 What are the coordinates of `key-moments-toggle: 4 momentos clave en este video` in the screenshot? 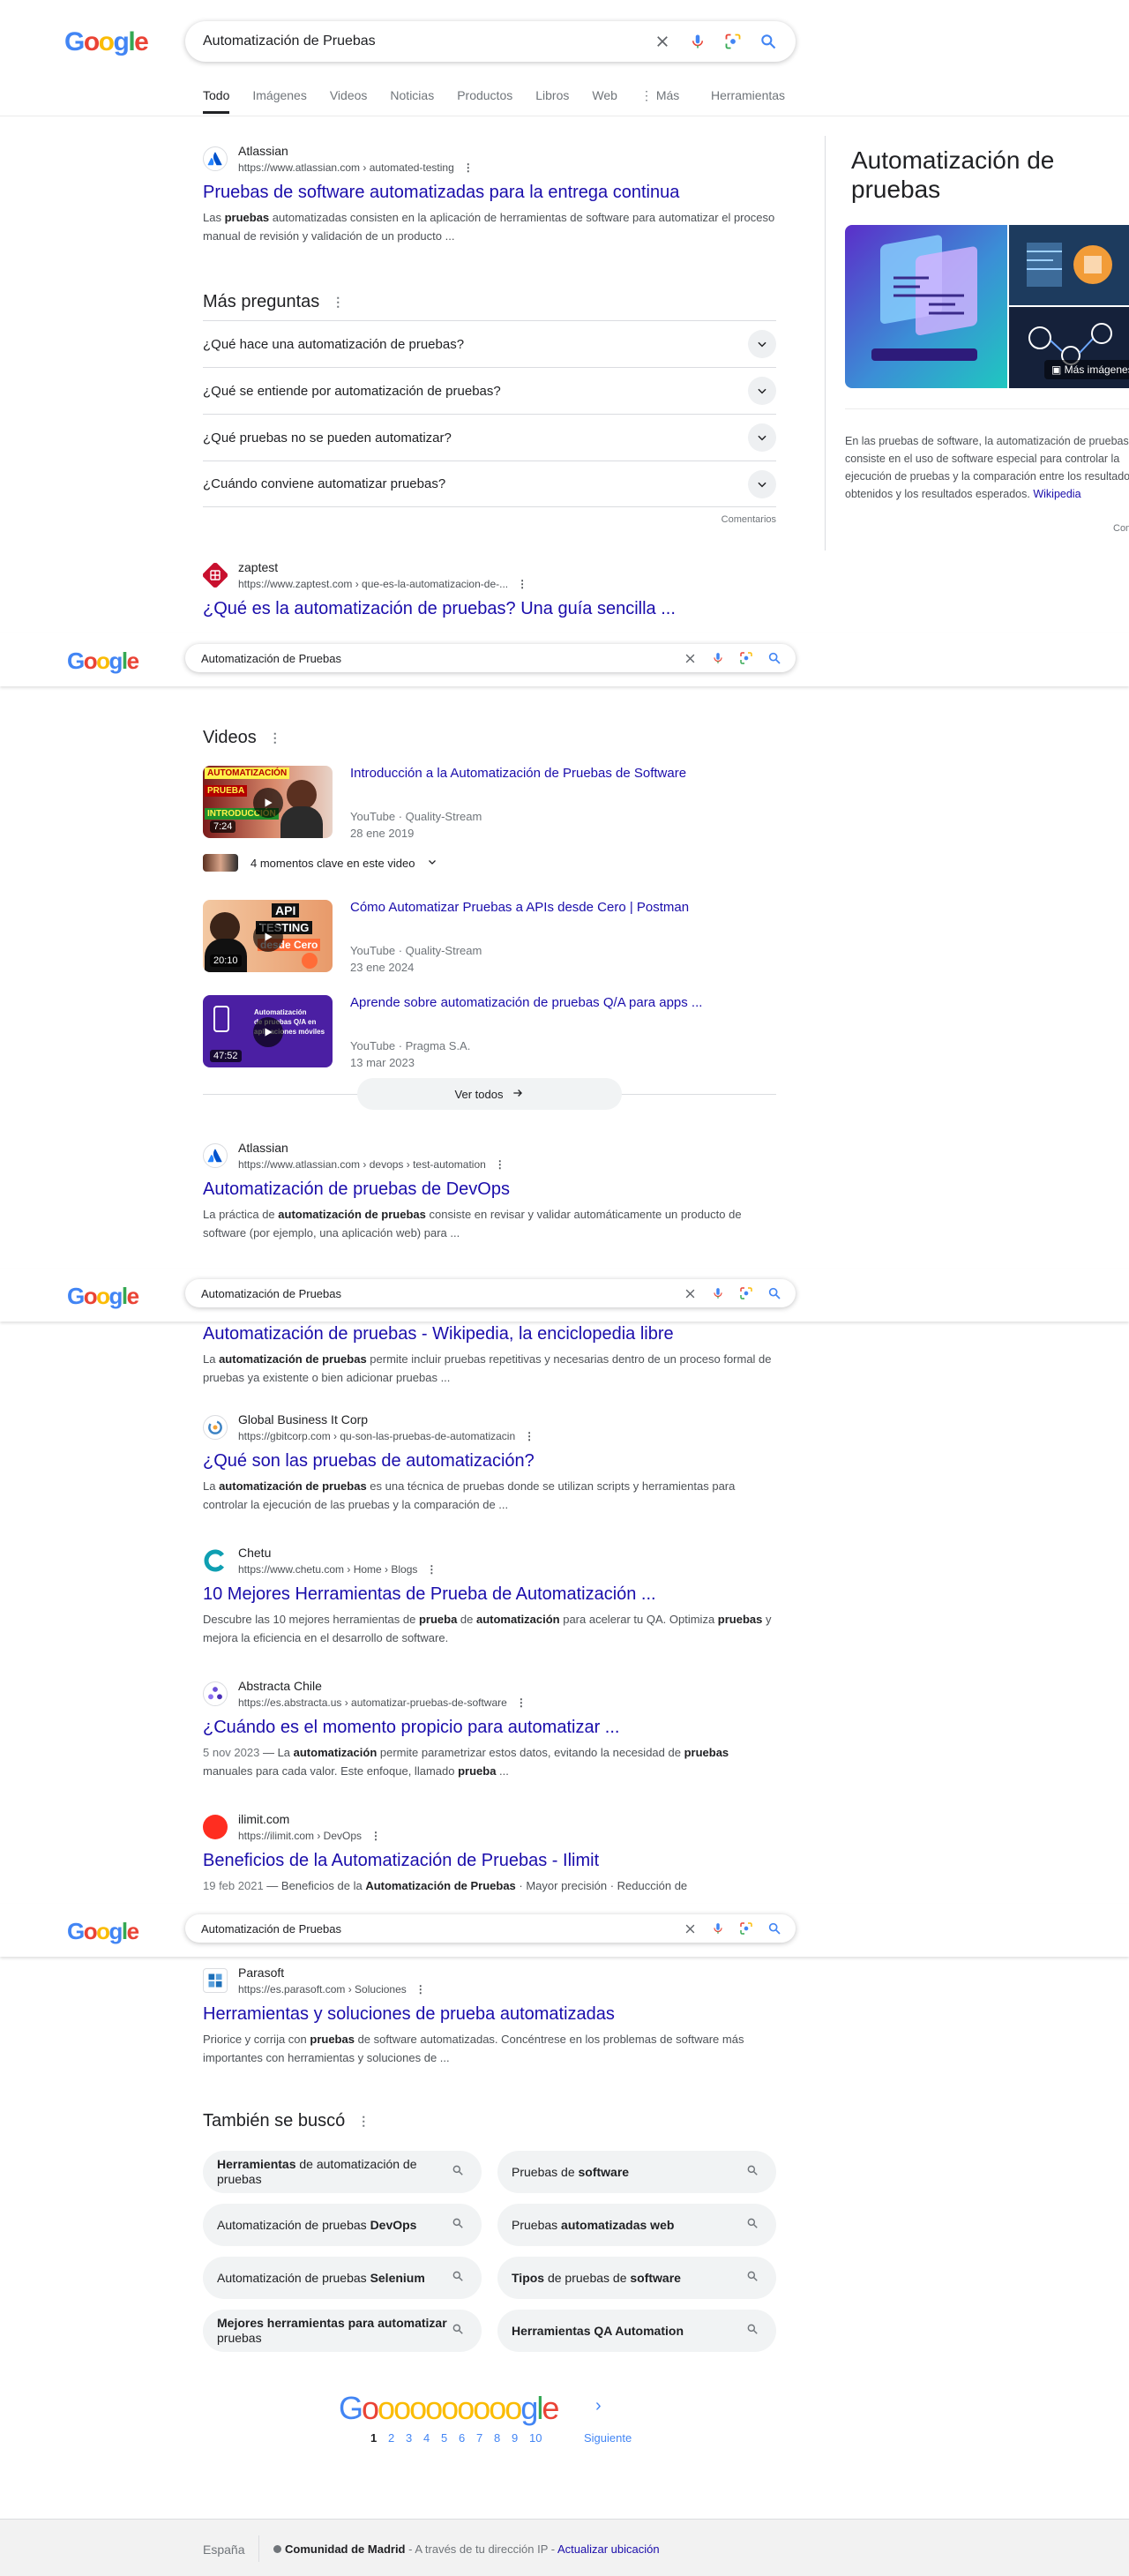 It's located at (320, 863).